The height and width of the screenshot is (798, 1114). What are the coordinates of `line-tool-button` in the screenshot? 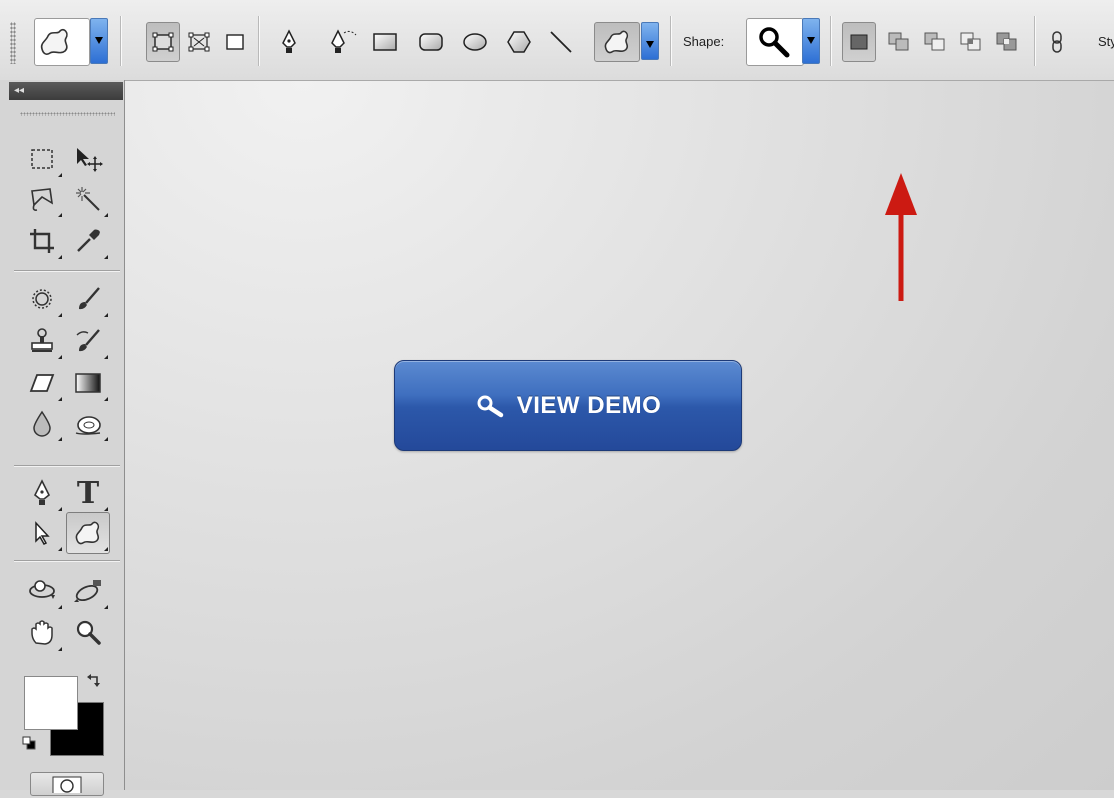 It's located at (561, 42).